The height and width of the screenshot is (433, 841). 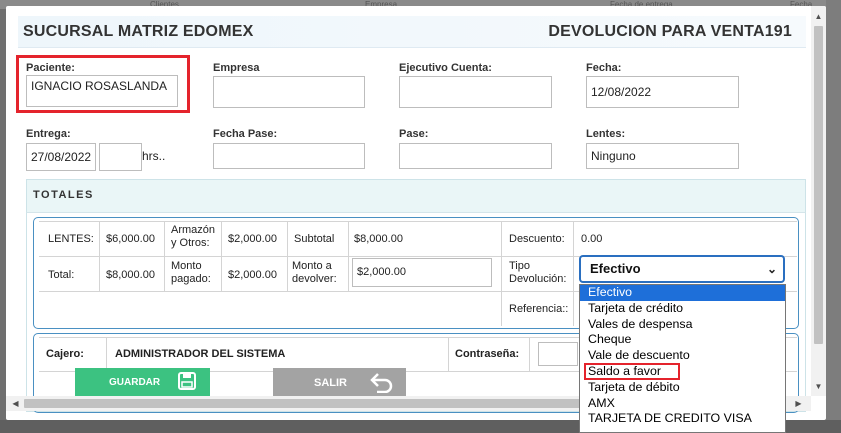 I want to click on entrega-date-field: 27/08/2022, so click(x=61, y=157).